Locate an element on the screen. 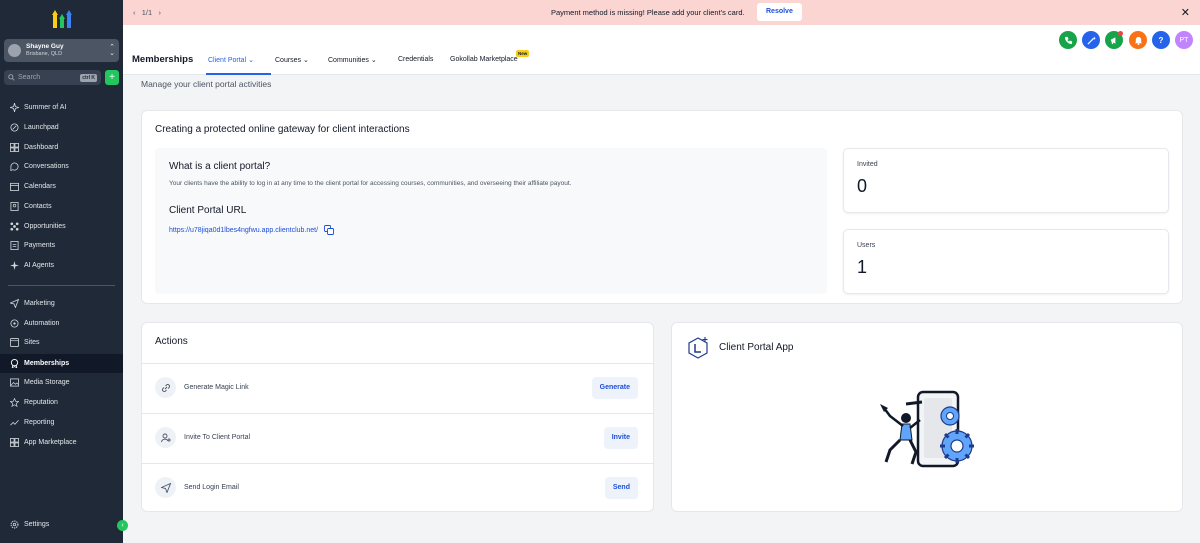  opportunities-icon is located at coordinates (14, 227).